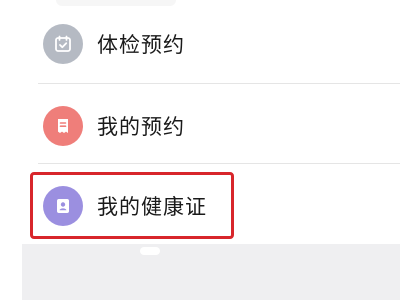 The height and width of the screenshot is (300, 400). Describe the element at coordinates (141, 45) in the screenshot. I see `menu-item-label: 体检预约` at that location.